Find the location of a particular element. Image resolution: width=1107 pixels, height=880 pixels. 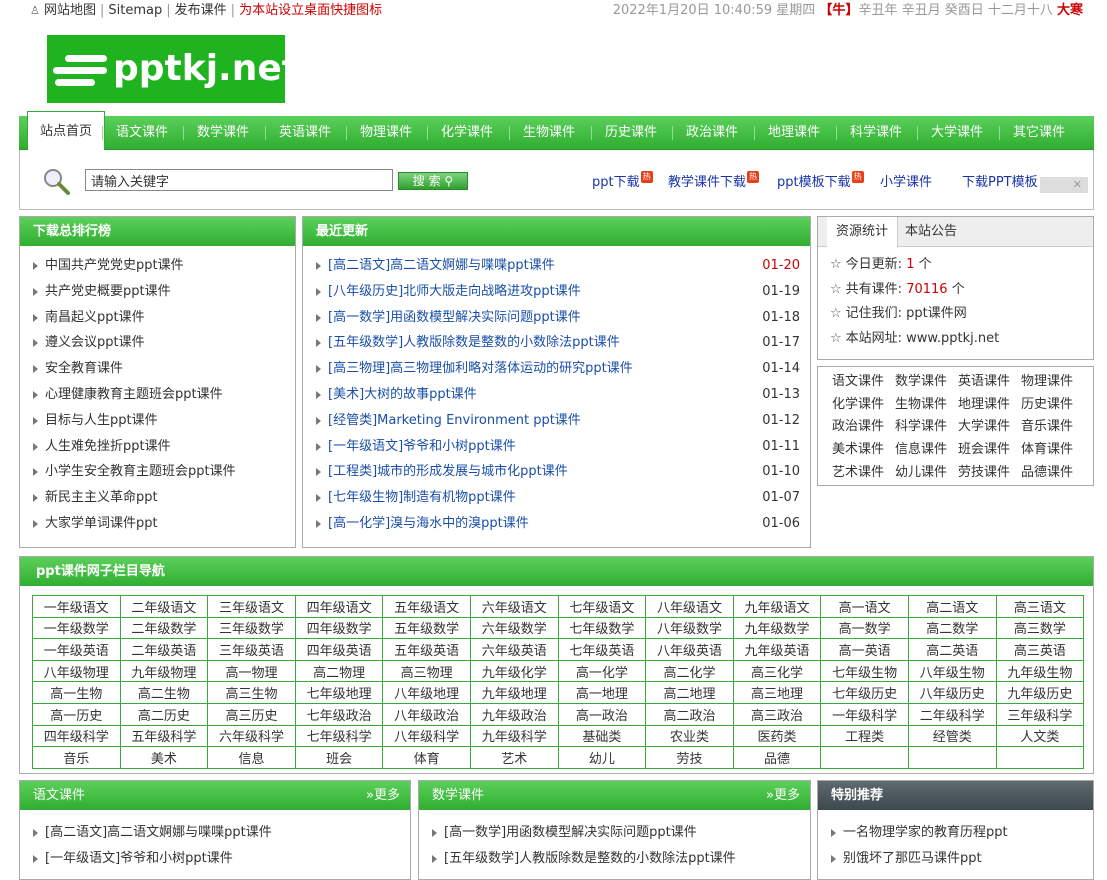

subnav-cell: 高二生物 is located at coordinates (164, 692).